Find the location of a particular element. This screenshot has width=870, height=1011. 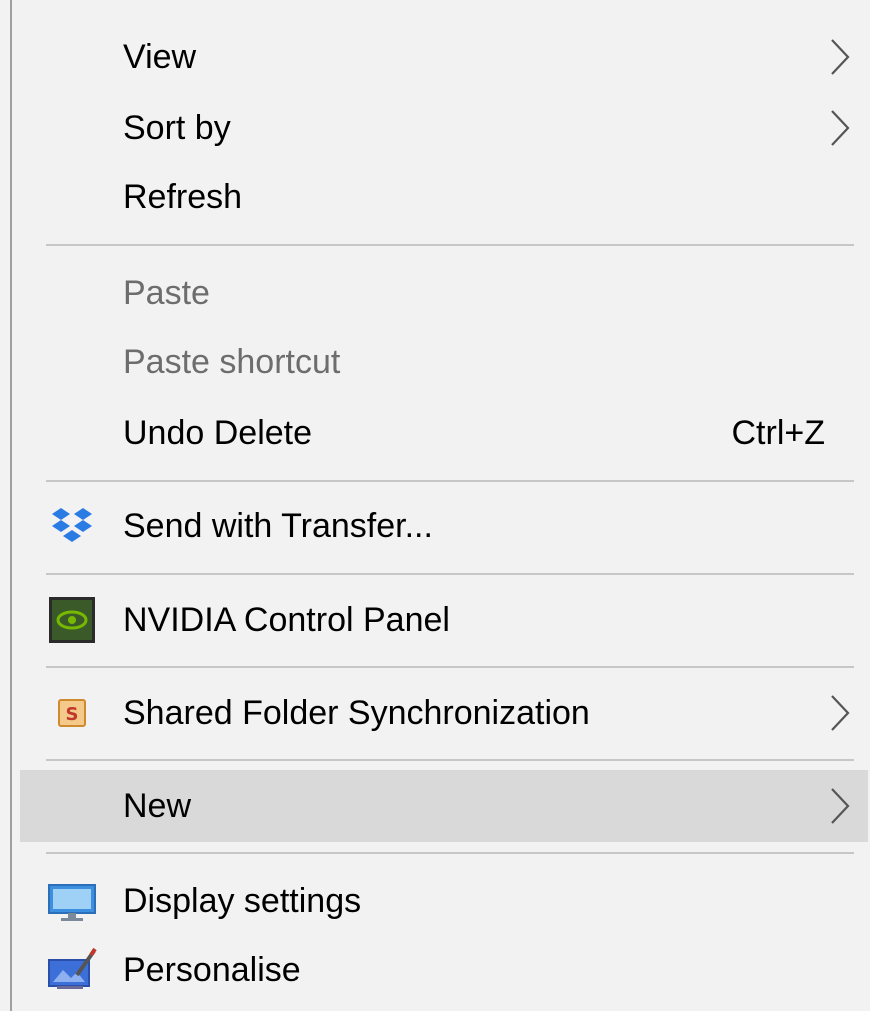

menu-item-label: Undo Delete is located at coordinates (218, 432).